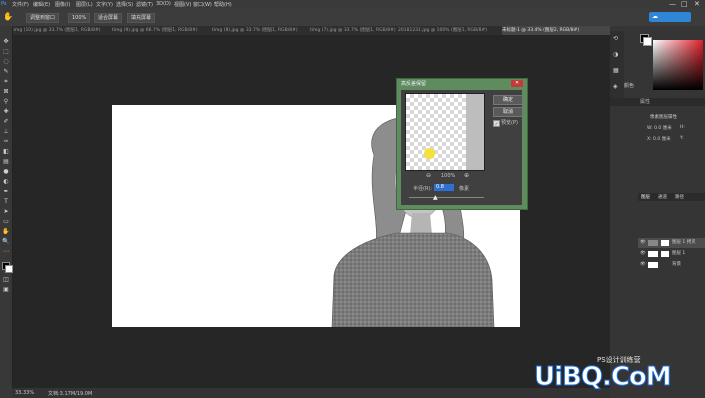 This screenshot has height=398, width=705. I want to click on color-panel-icon: ◑, so click(615, 54).